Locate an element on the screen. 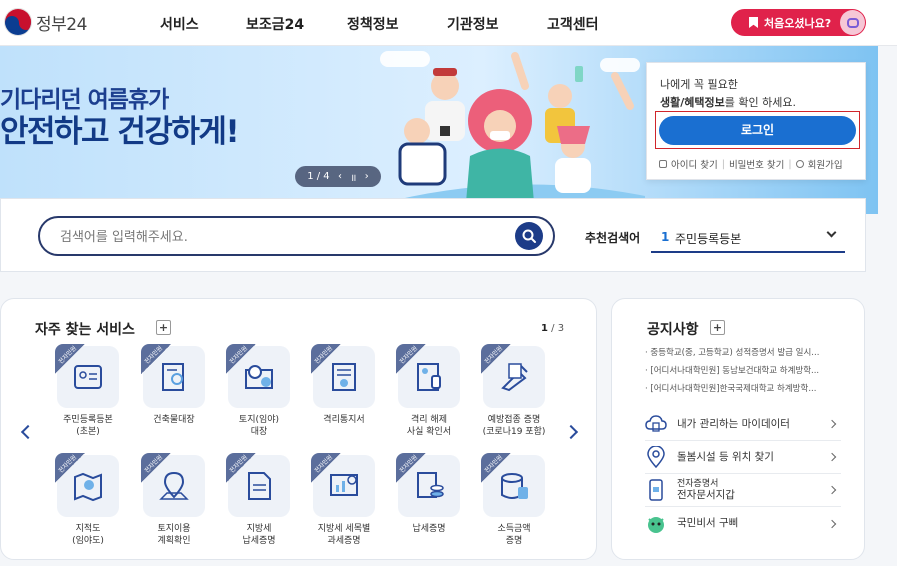 Image resolution: width=897 pixels, height=566 pixels. recommend-rank: 1 is located at coordinates (665, 237).